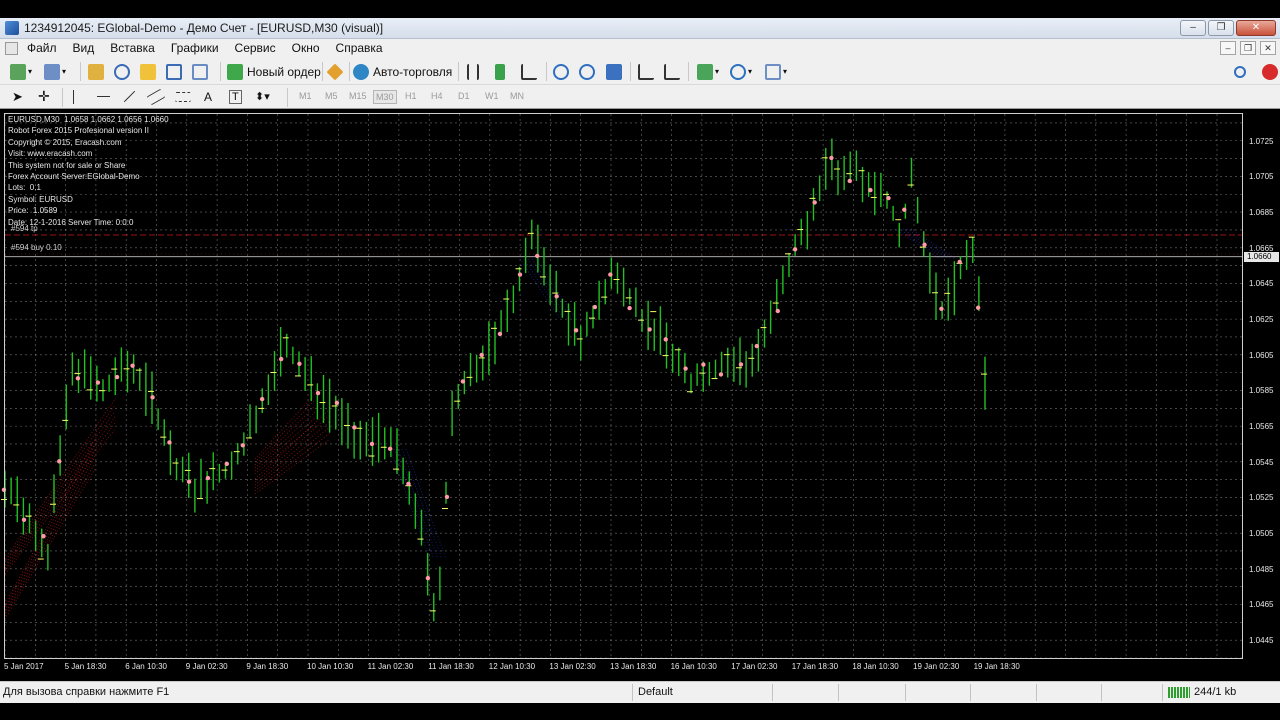  Describe the element at coordinates (633, 666) in the screenshot. I see `time-tick-label: 13 Jan 18:30` at that location.